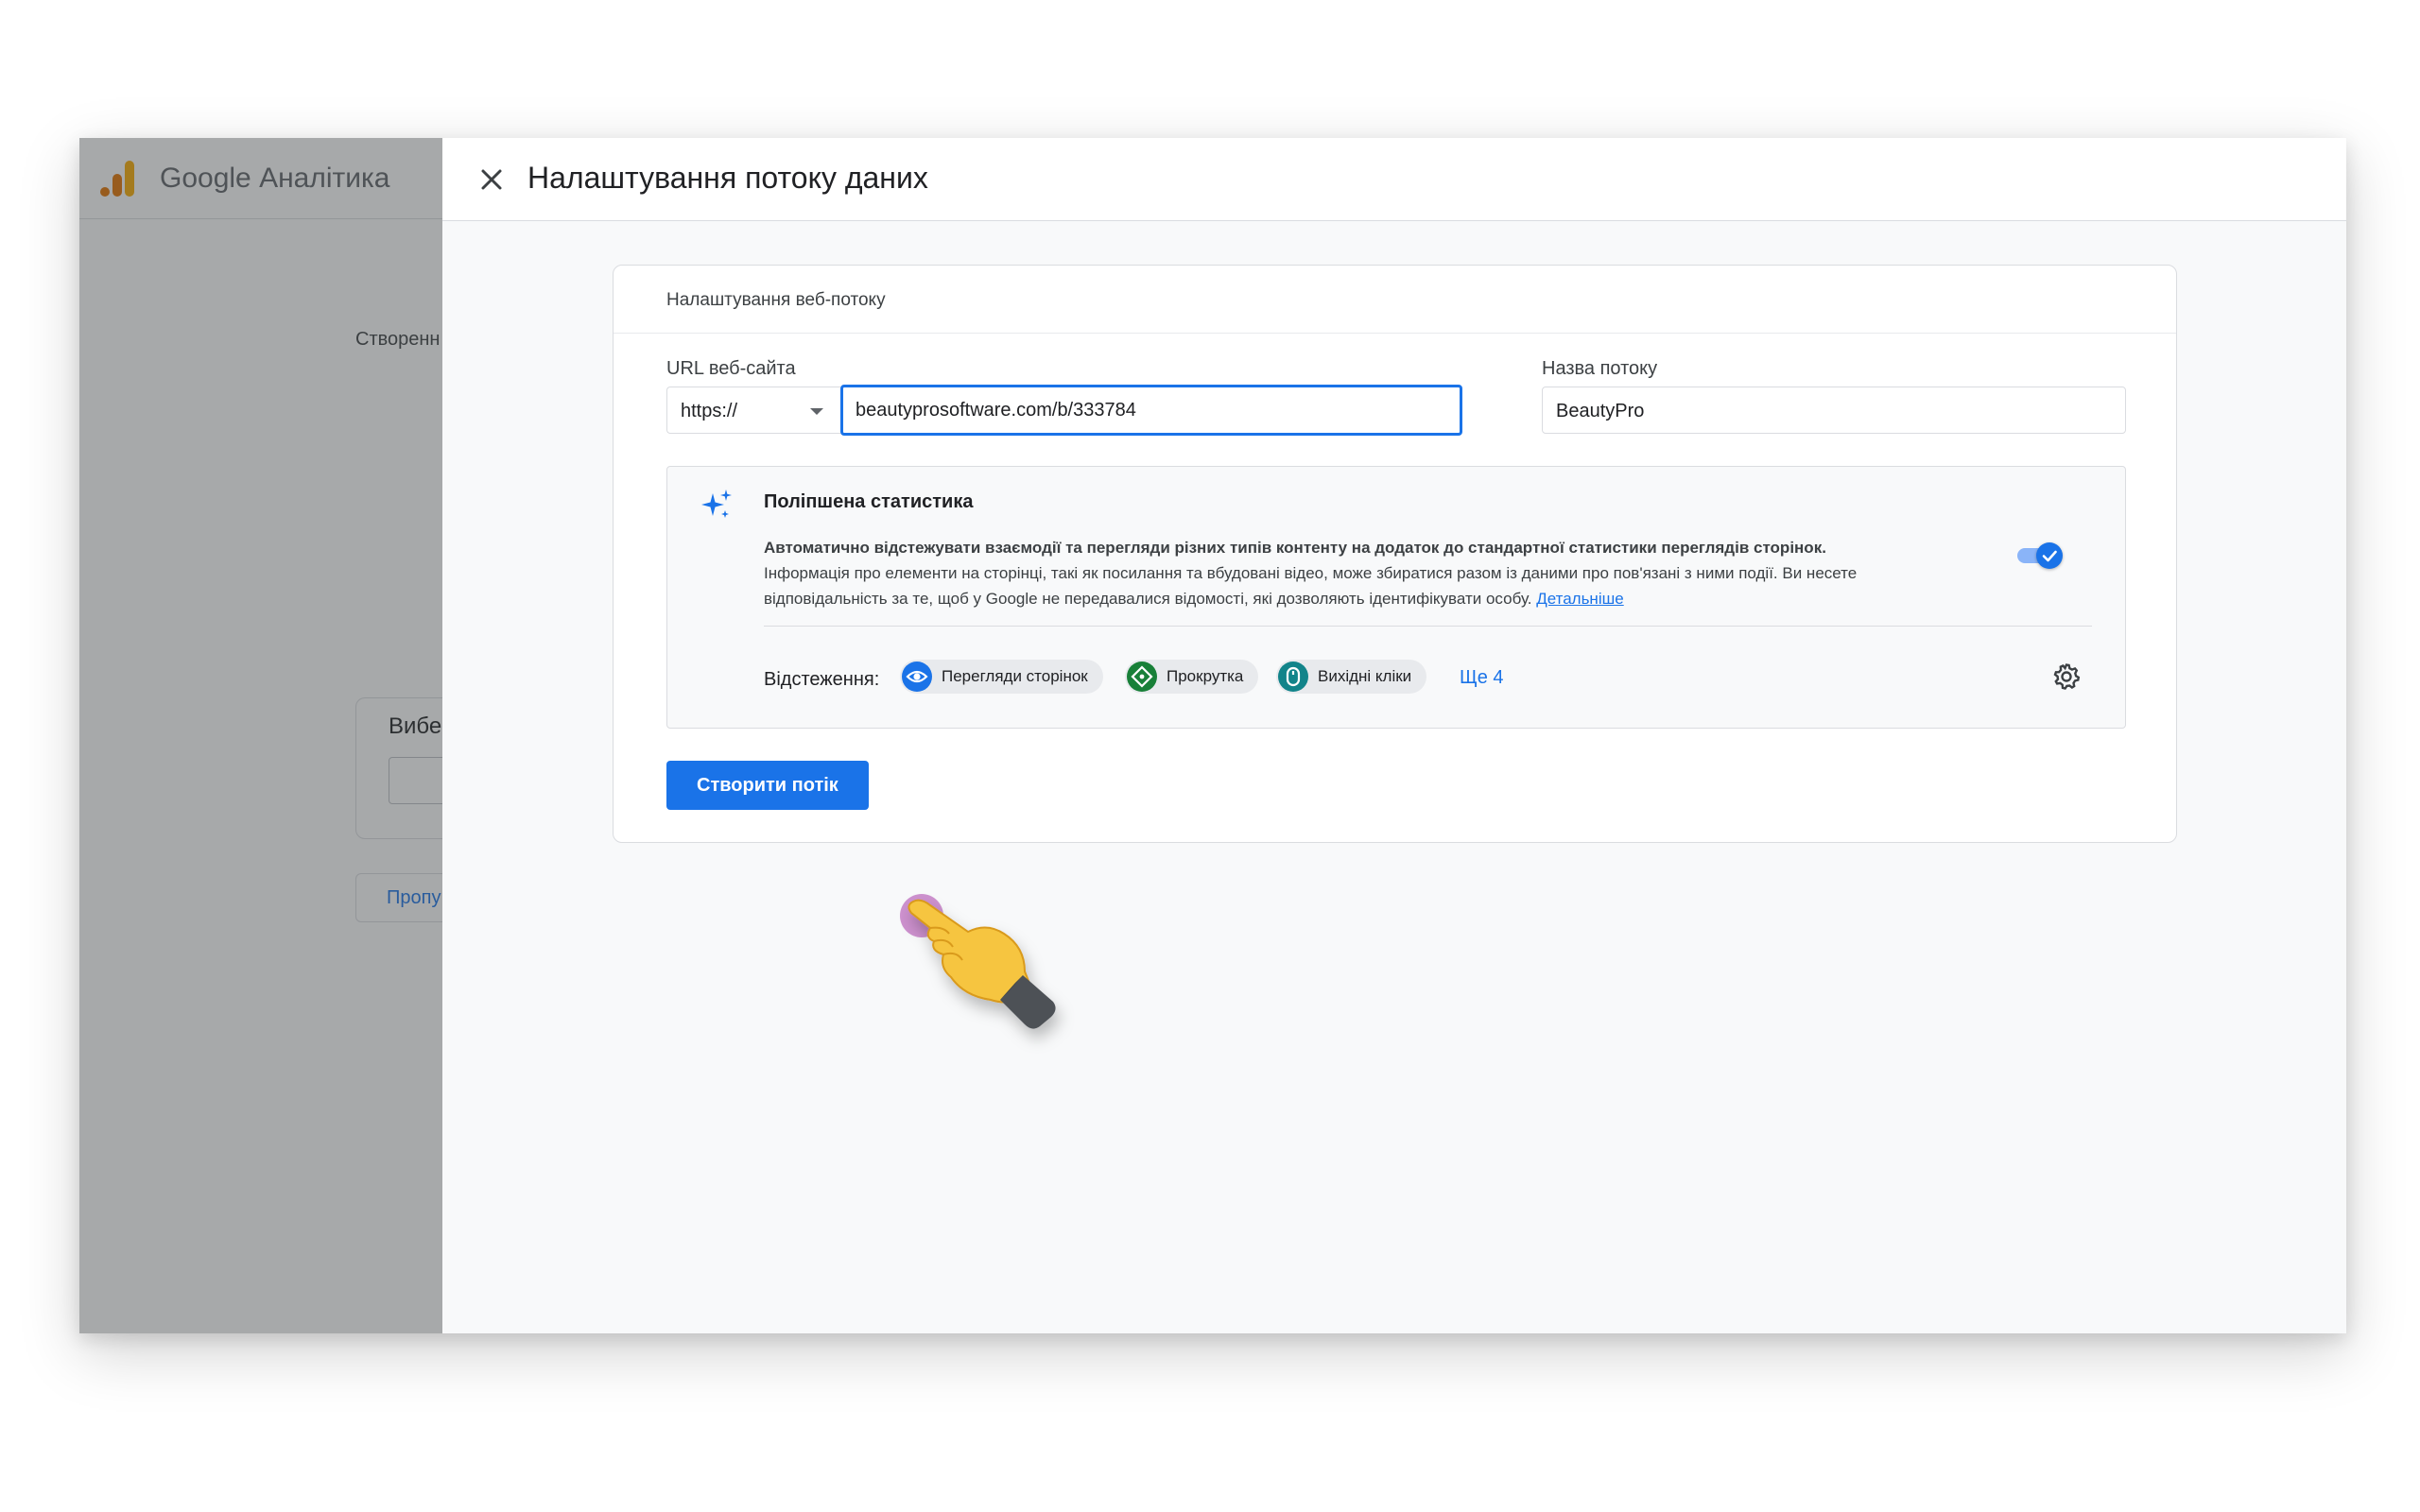 This screenshot has width=2420, height=1512. Describe the element at coordinates (822, 679) in the screenshot. I see `tracking-label: Відстеження:` at that location.